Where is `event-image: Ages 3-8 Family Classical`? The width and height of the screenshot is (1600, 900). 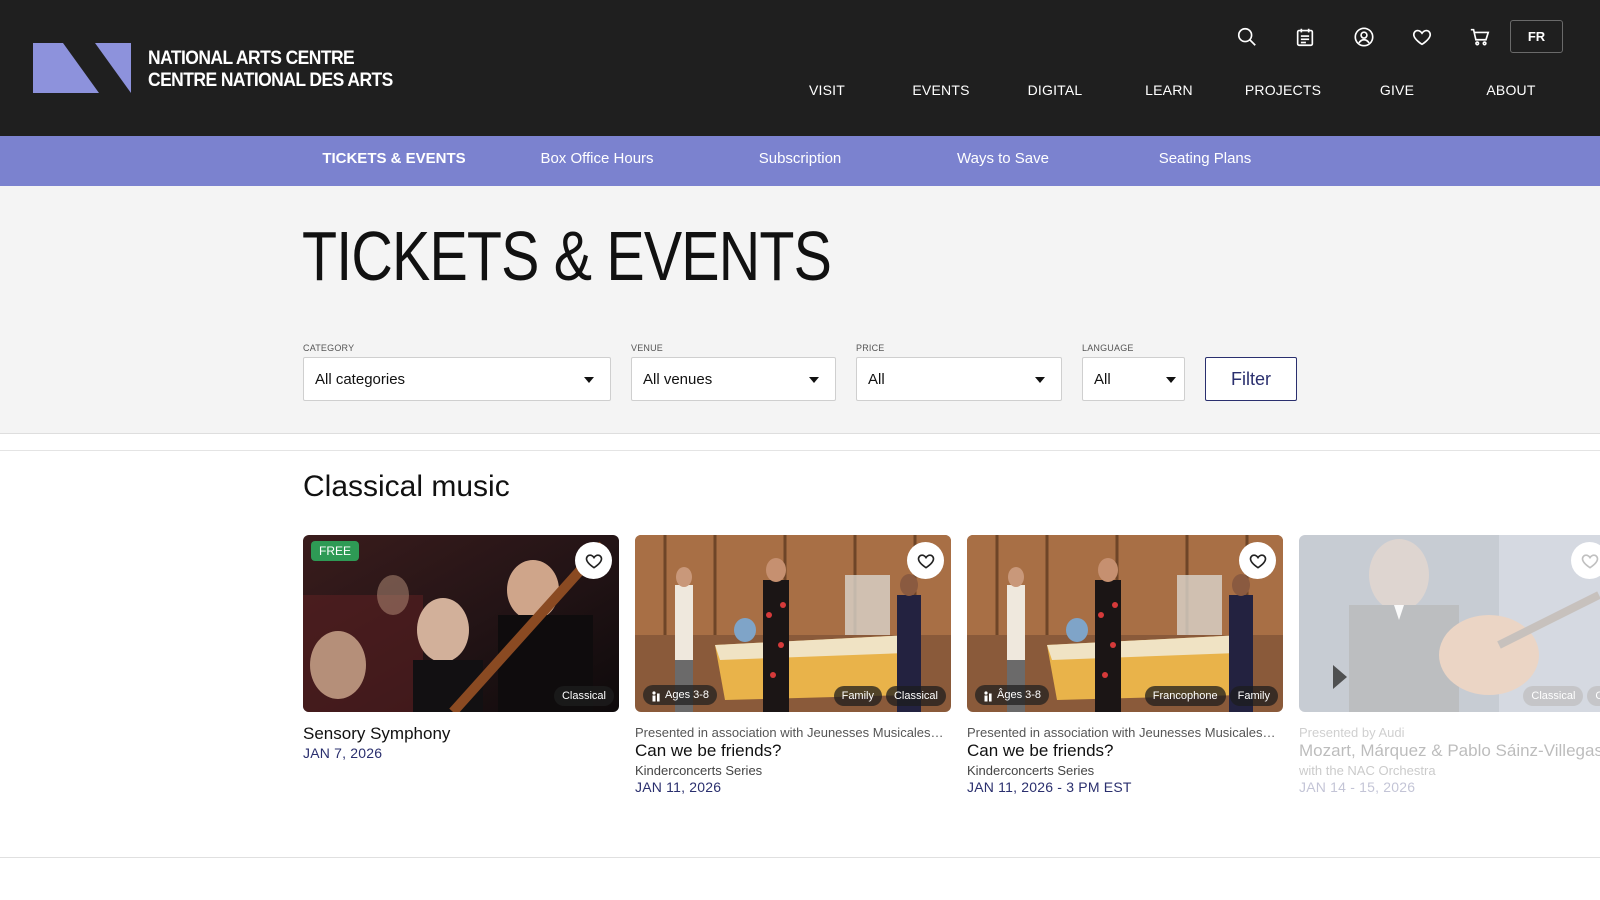
event-image: Ages 3-8 Family Classical is located at coordinates (793, 623).